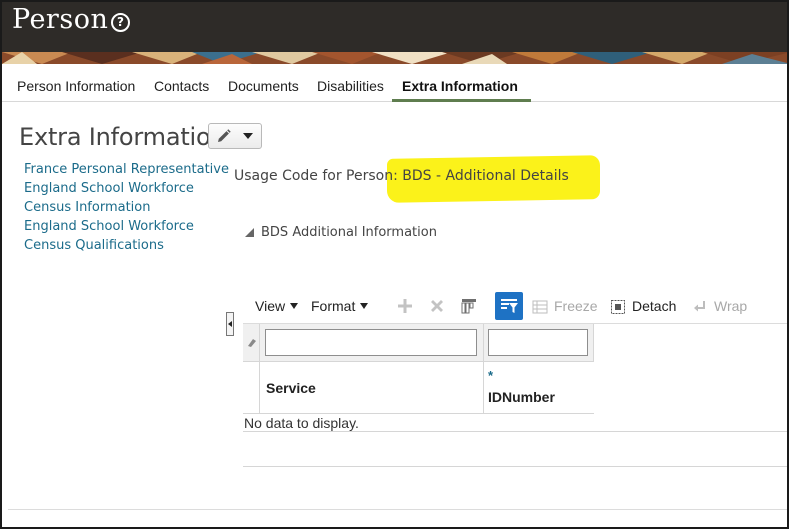 The height and width of the screenshot is (529, 789). I want to click on filter-row, so click(418, 343).